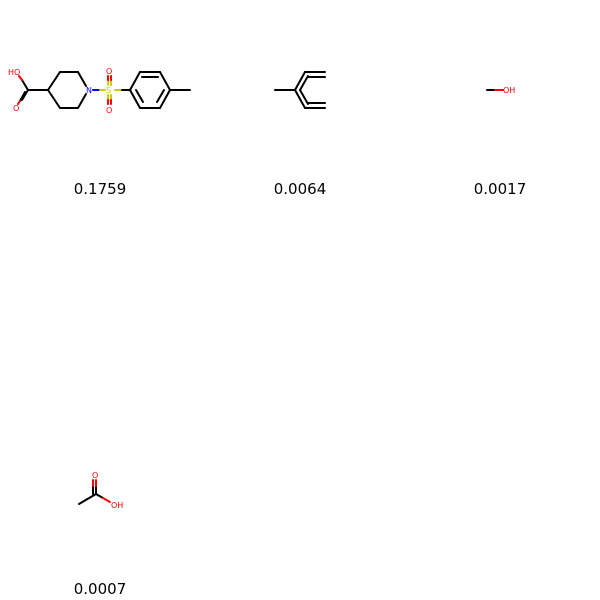  What do you see at coordinates (100, 189) in the screenshot?
I see `score-label: 0.1759` at bounding box center [100, 189].